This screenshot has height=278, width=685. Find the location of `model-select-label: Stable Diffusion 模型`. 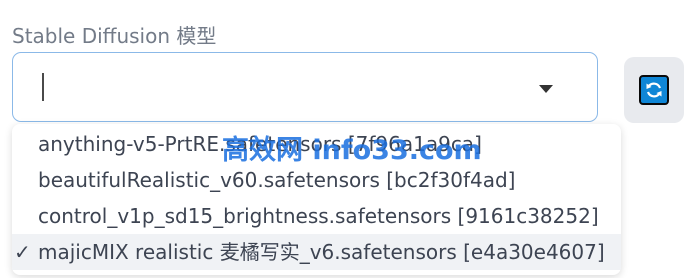

model-select-label: Stable Diffusion 模型 is located at coordinates (114, 36).